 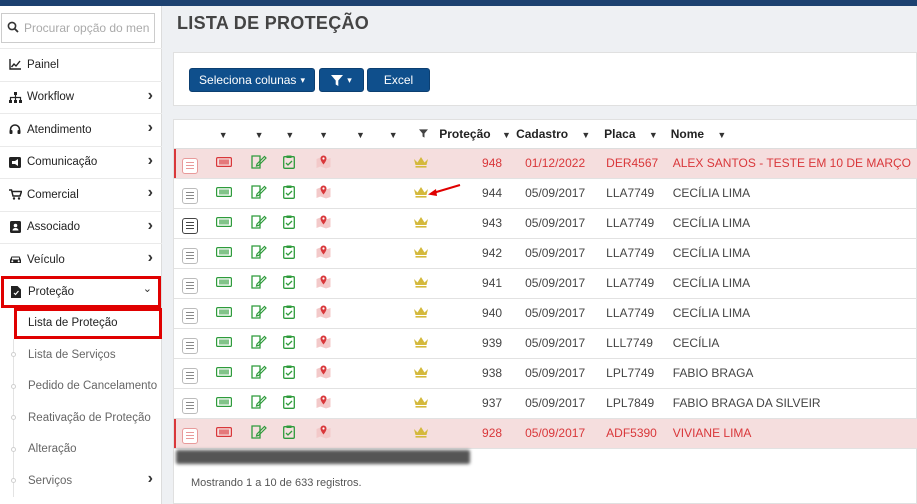 I want to click on sidebar-item-comercial: Comercial ›, so click(x=81, y=194).